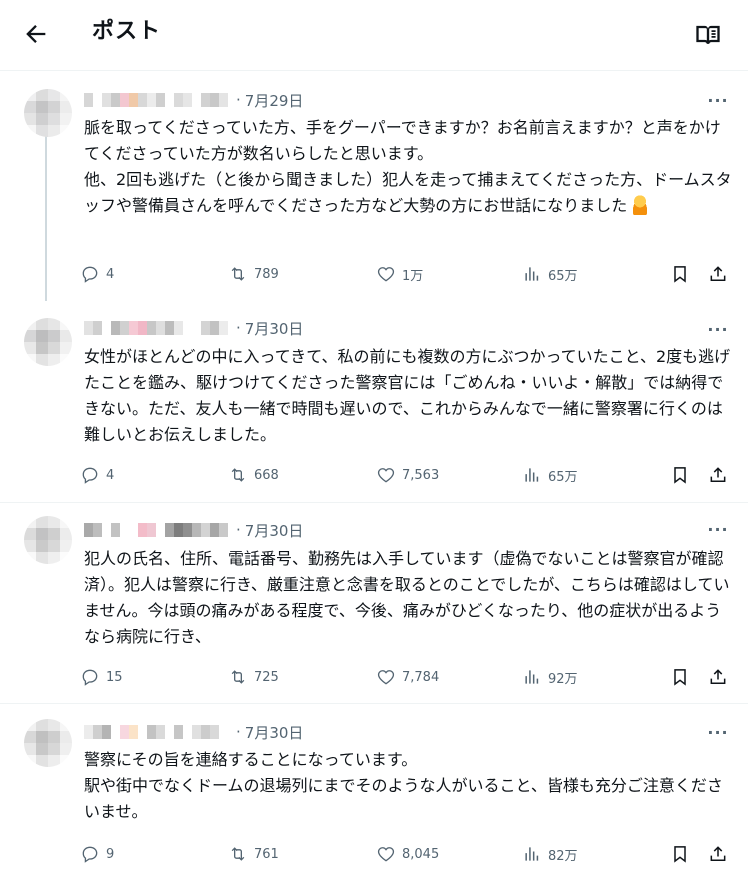  I want to click on repost-count: 789, so click(266, 274).